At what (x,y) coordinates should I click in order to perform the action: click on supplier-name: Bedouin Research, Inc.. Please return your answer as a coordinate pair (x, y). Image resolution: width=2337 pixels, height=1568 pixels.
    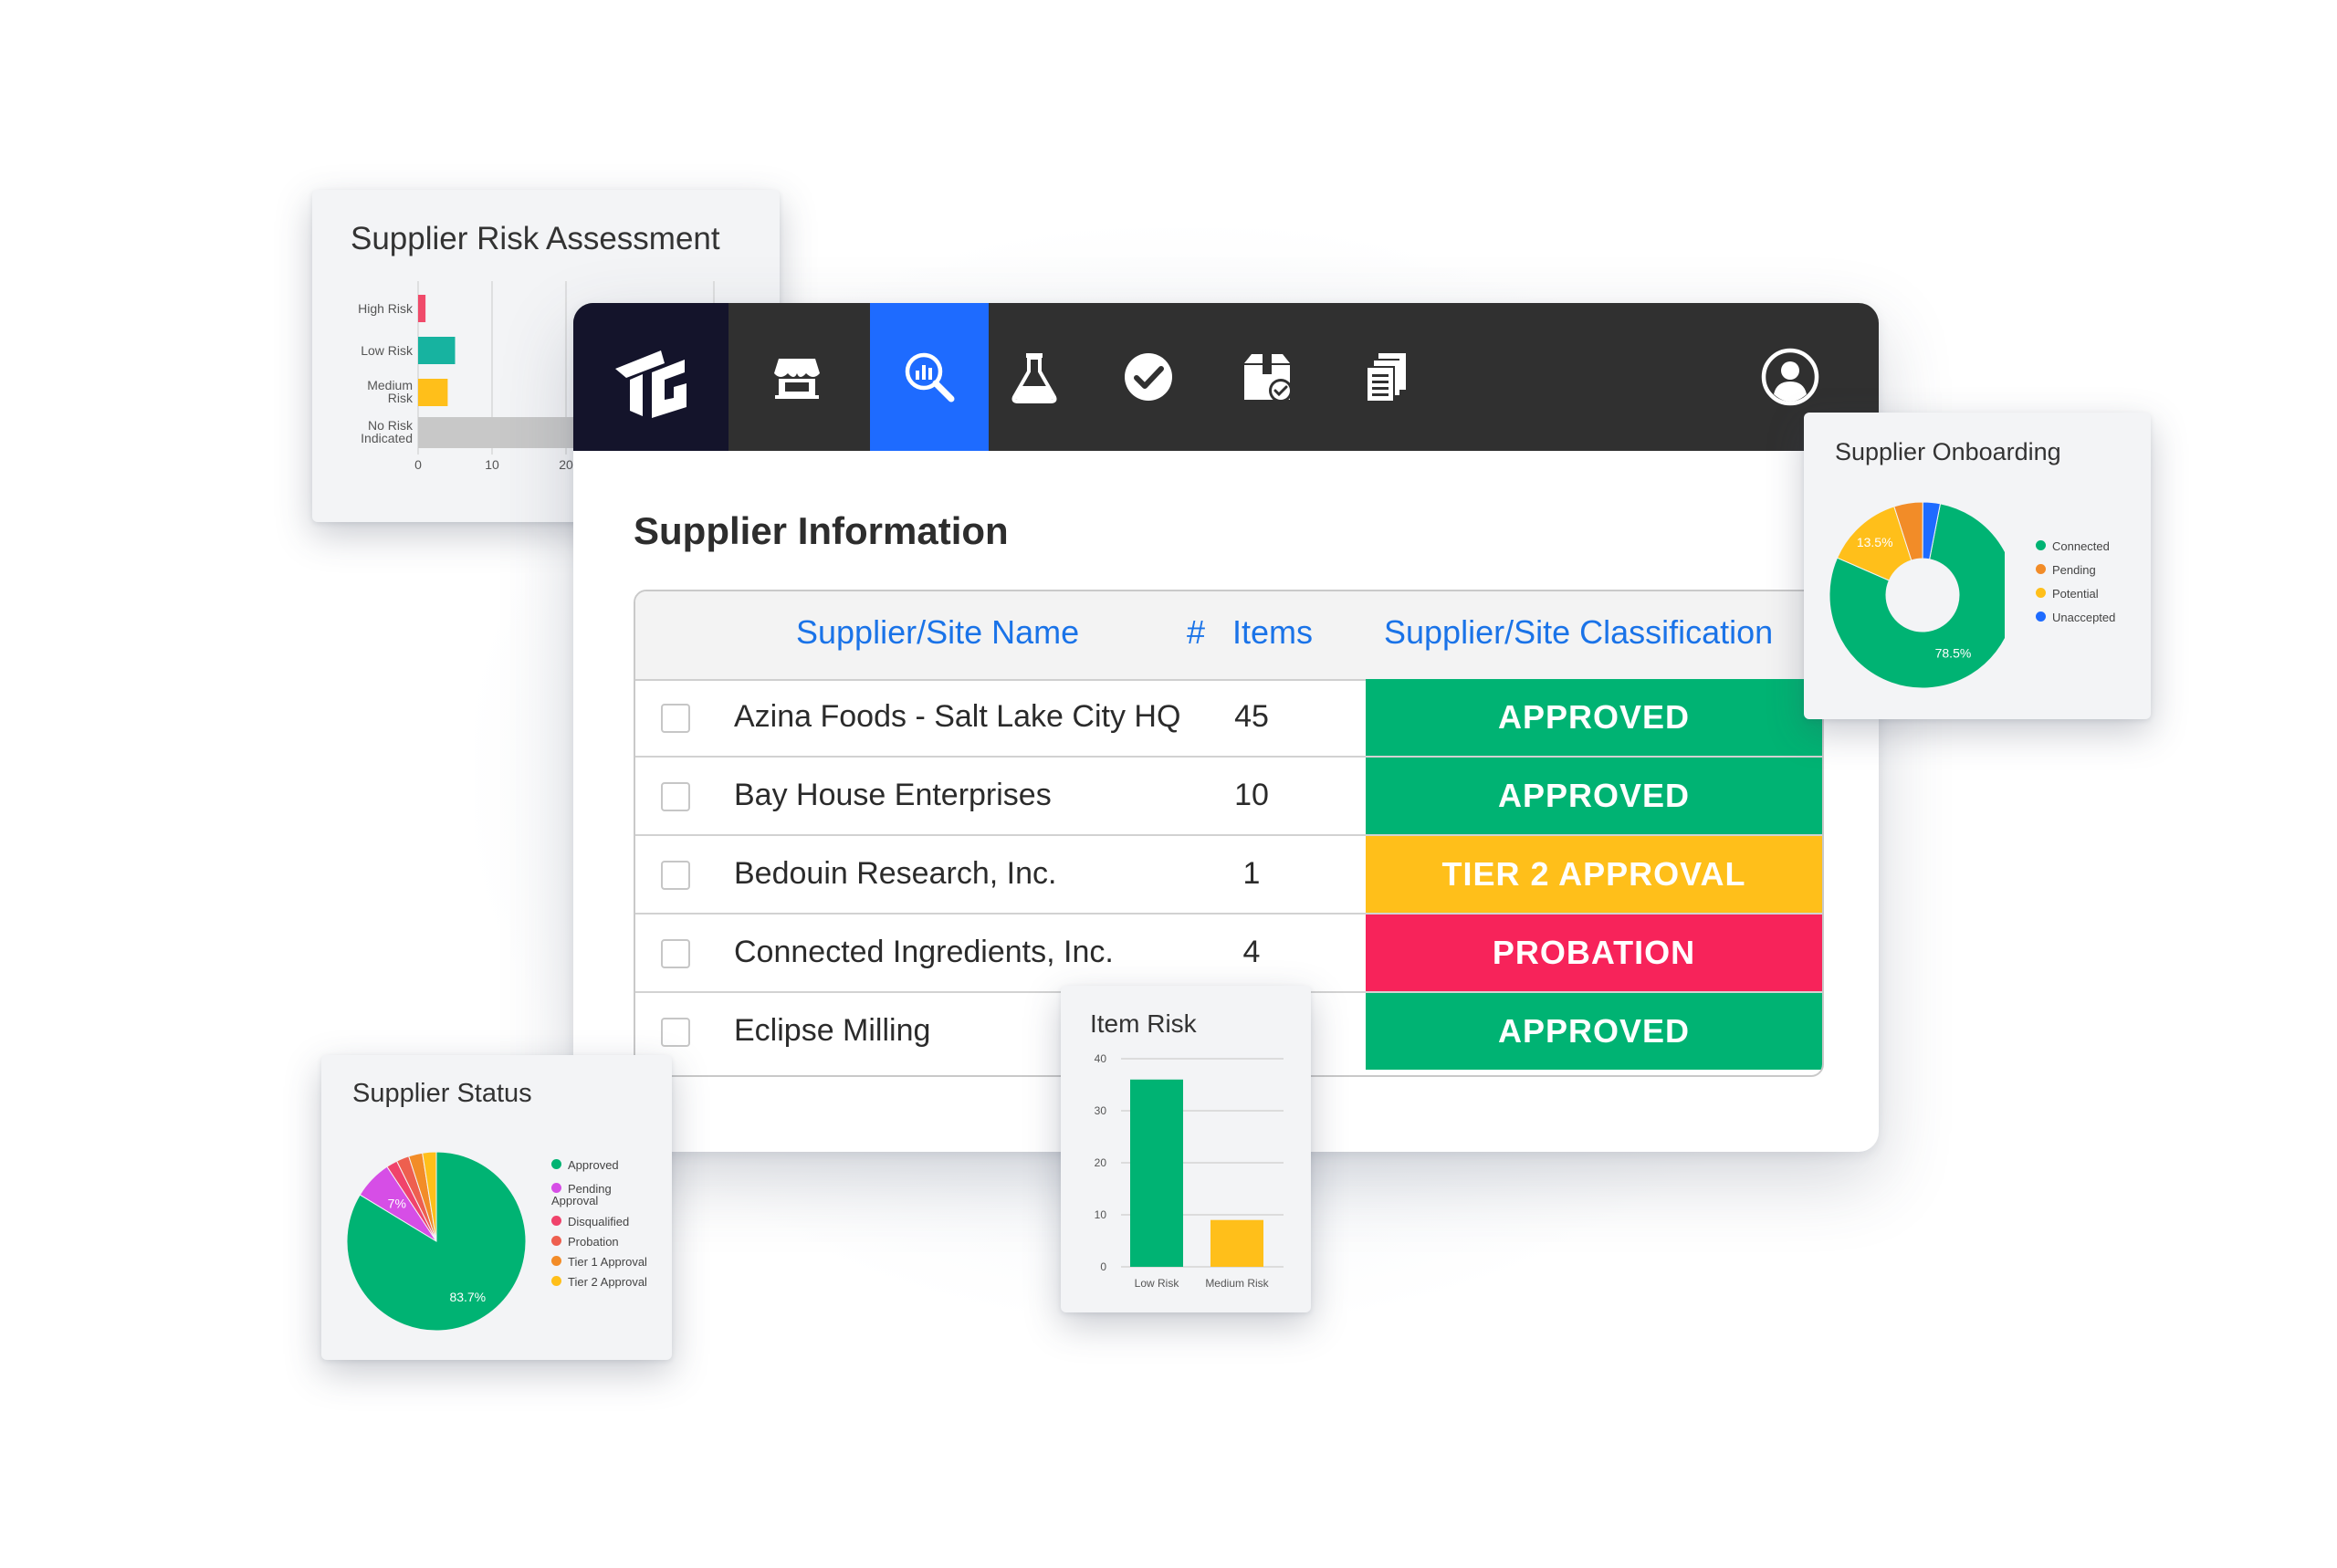
    Looking at the image, I should click on (895, 874).